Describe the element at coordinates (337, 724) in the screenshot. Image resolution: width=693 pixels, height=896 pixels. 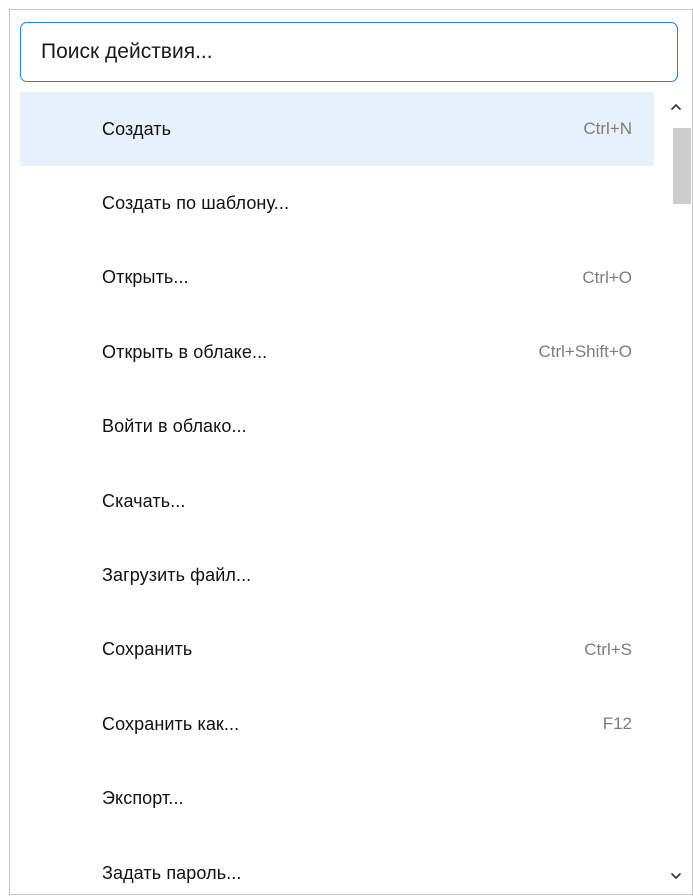
I see `list-item-save-as: Сохранить как... F12` at that location.